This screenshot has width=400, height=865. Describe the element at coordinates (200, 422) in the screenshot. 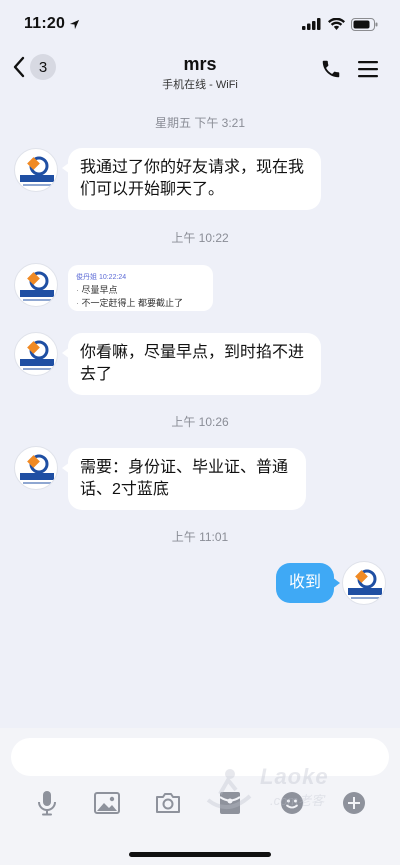

I see `timestamp-divider: 上午 10:26` at that location.